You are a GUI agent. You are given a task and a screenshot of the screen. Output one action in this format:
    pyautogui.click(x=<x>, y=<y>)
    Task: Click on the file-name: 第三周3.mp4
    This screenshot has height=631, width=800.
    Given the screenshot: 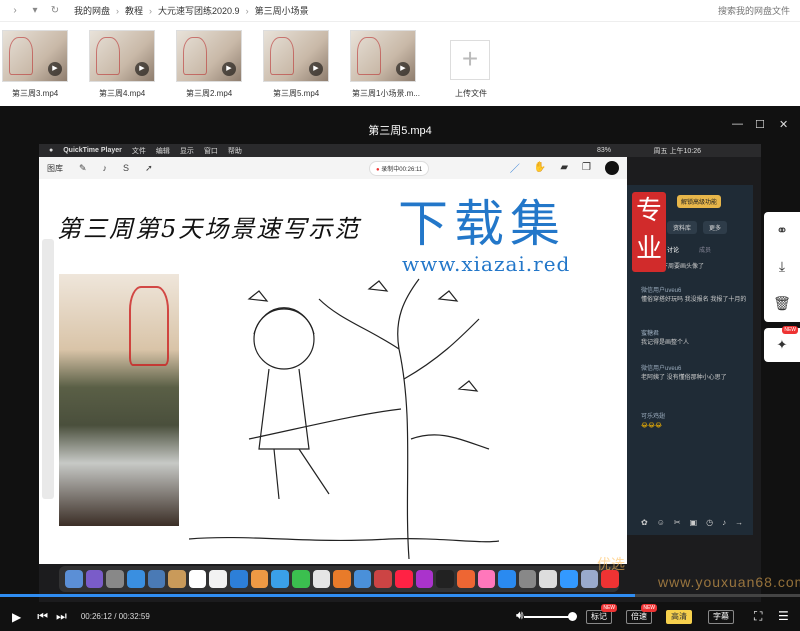 What is the action you would take?
    pyautogui.click(x=35, y=93)
    